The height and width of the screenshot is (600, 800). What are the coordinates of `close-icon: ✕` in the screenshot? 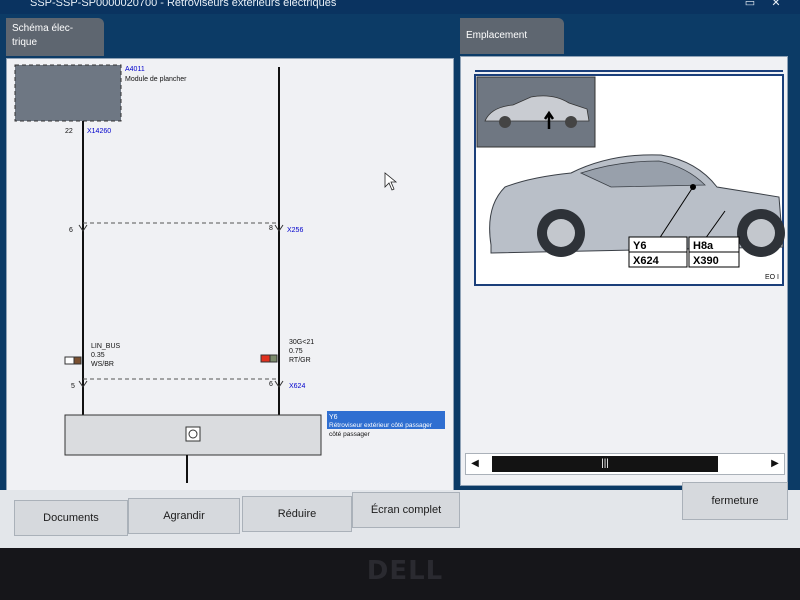 It's located at (776, 5).